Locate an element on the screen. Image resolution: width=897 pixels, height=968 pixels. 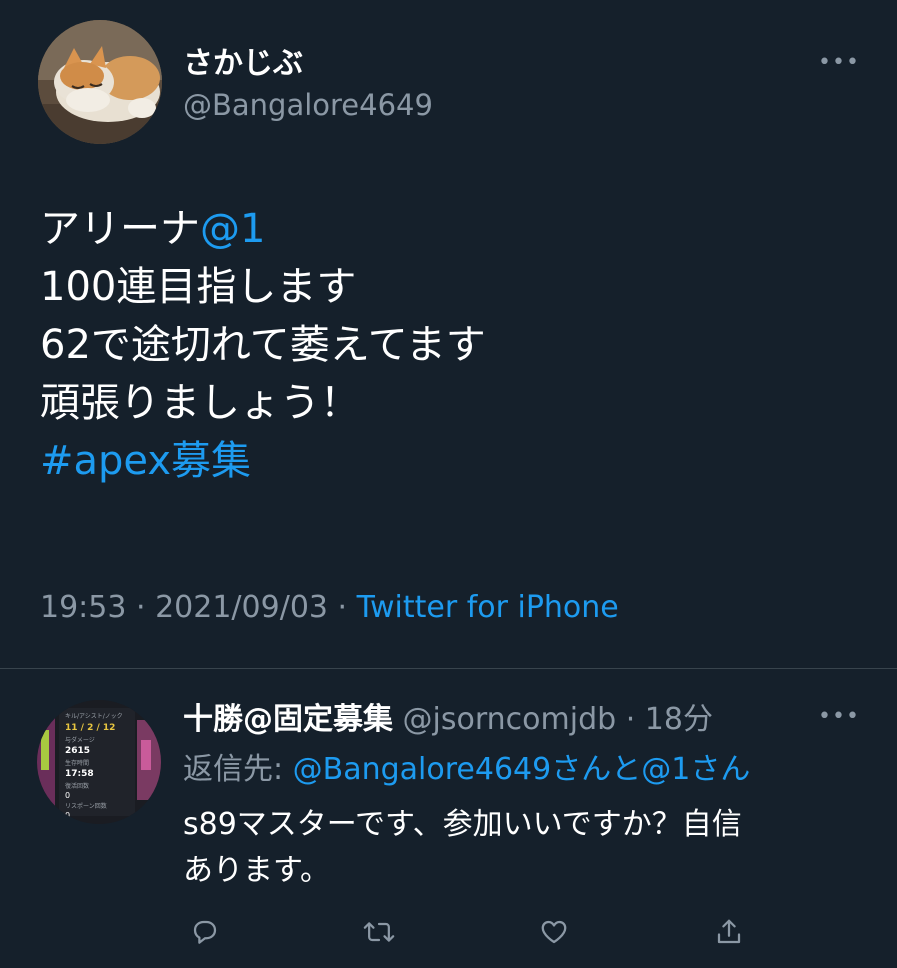
tweet-line-4: 頑張りましょう！ is located at coordinates (200, 403).